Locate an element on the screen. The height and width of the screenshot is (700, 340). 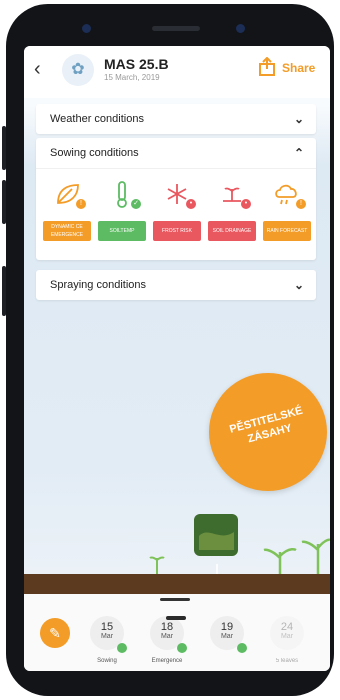
soil-strip is located at coordinates (177, 584).